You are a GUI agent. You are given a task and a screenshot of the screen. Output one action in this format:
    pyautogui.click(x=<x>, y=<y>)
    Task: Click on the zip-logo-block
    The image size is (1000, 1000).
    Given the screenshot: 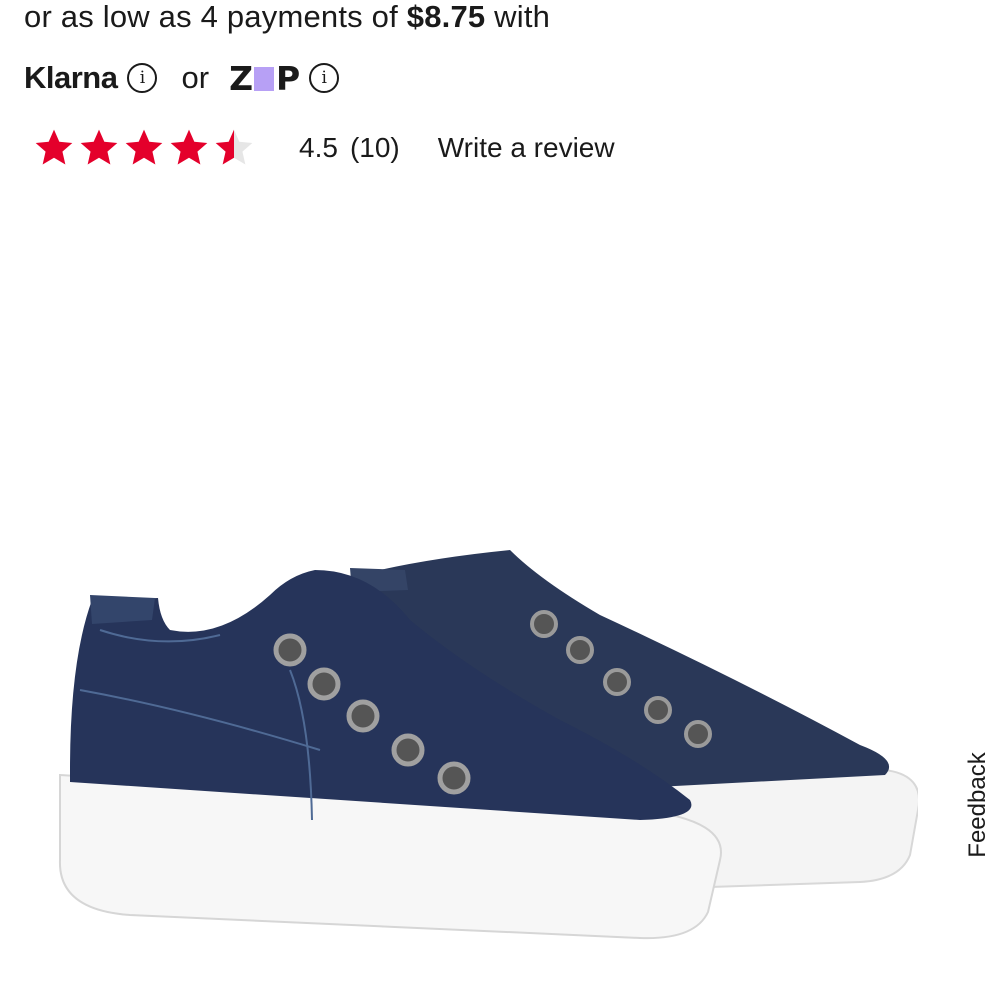 What is the action you would take?
    pyautogui.click(x=264, y=79)
    